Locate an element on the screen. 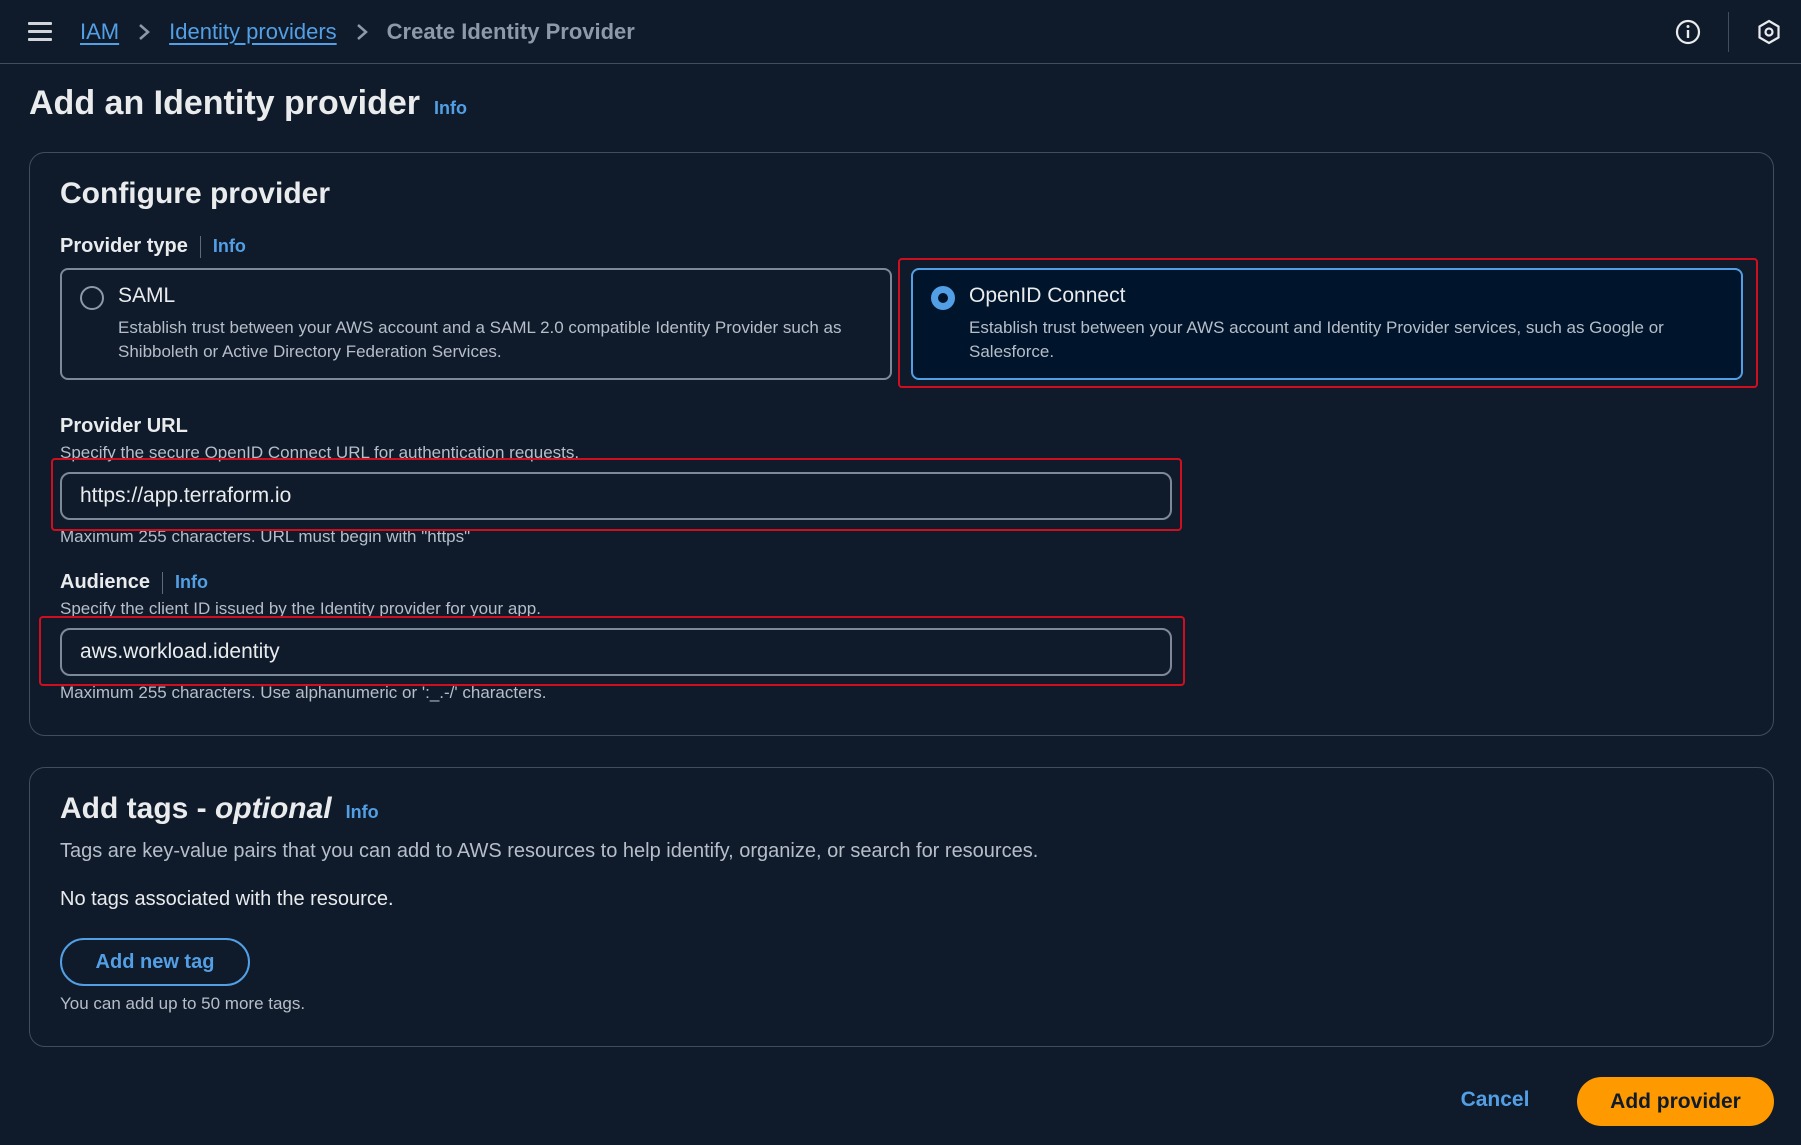  top-icons is located at coordinates (1728, 32).